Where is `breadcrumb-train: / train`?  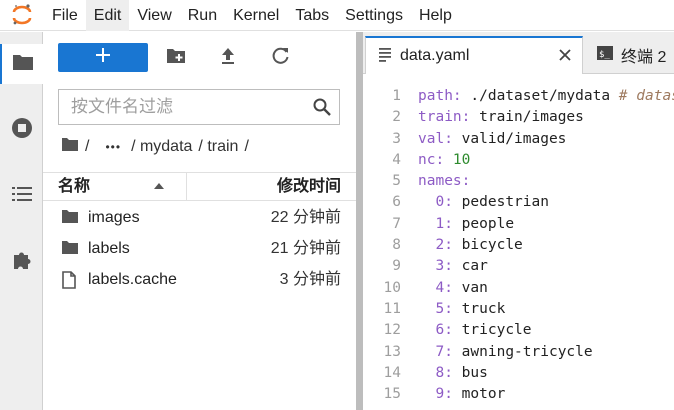
breadcrumb-train: / train is located at coordinates (218, 147).